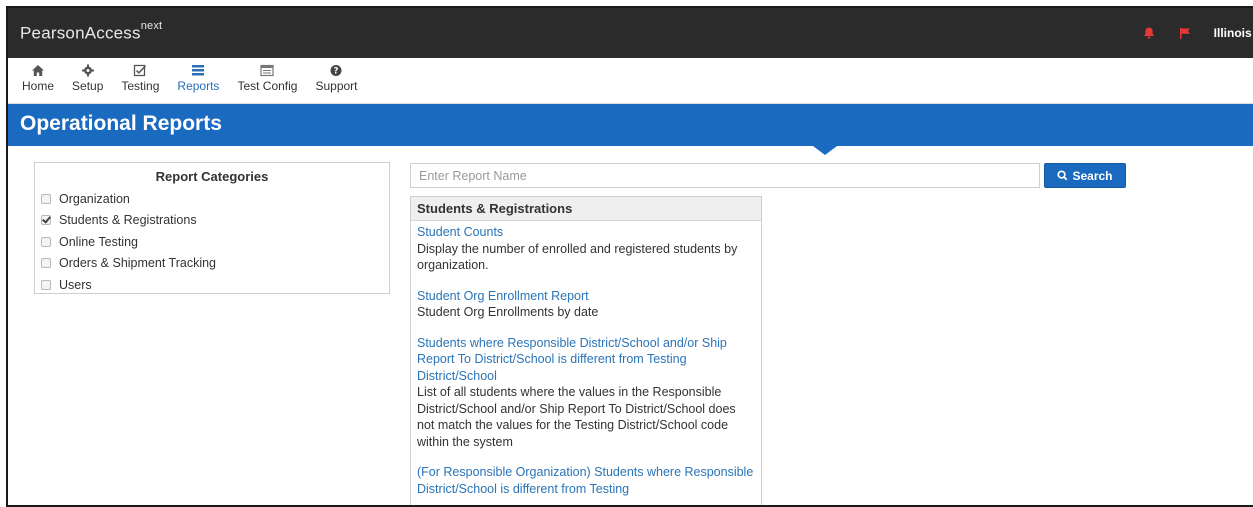 This screenshot has width=1253, height=507. Describe the element at coordinates (267, 70) in the screenshot. I see `test-config-icon` at that location.